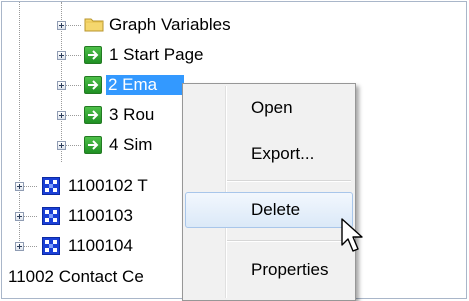 This screenshot has height=301, width=469. What do you see at coordinates (145, 85) in the screenshot?
I see `tree-item-label: 2 Ema` at bounding box center [145, 85].